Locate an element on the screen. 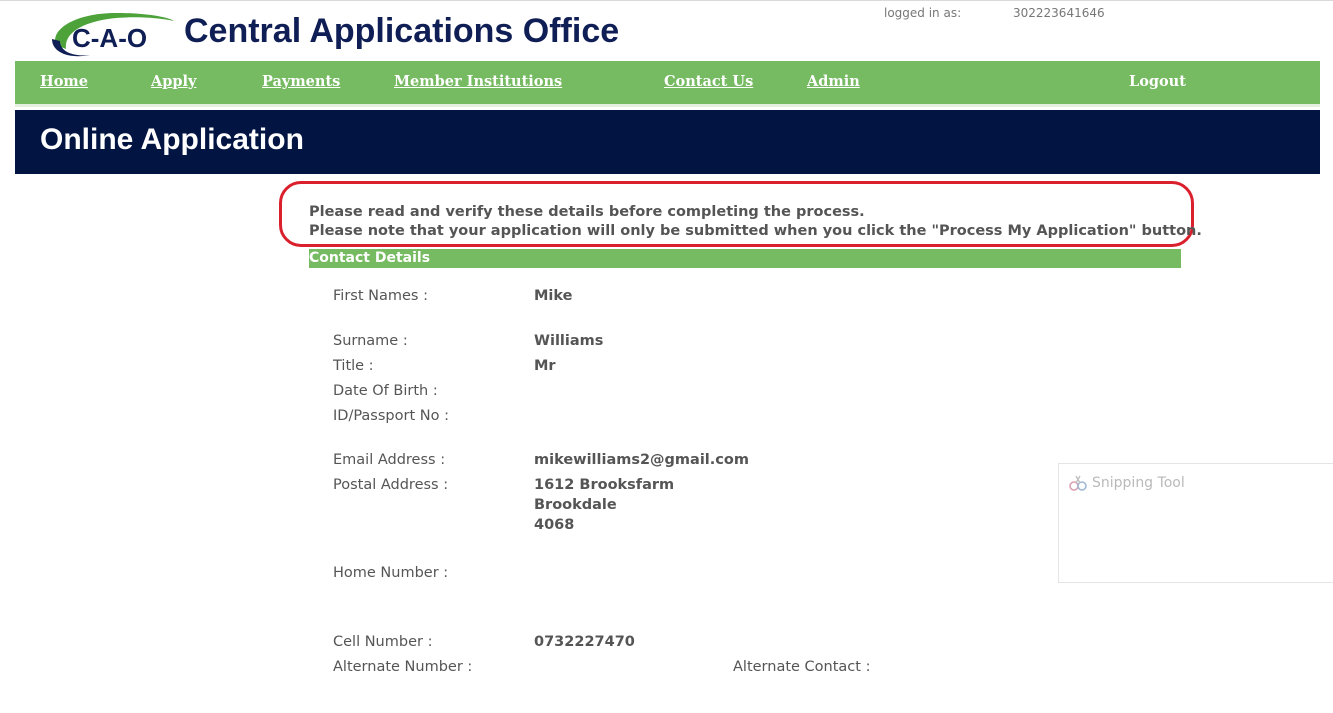  login-id: 302223641646 is located at coordinates (1059, 13).